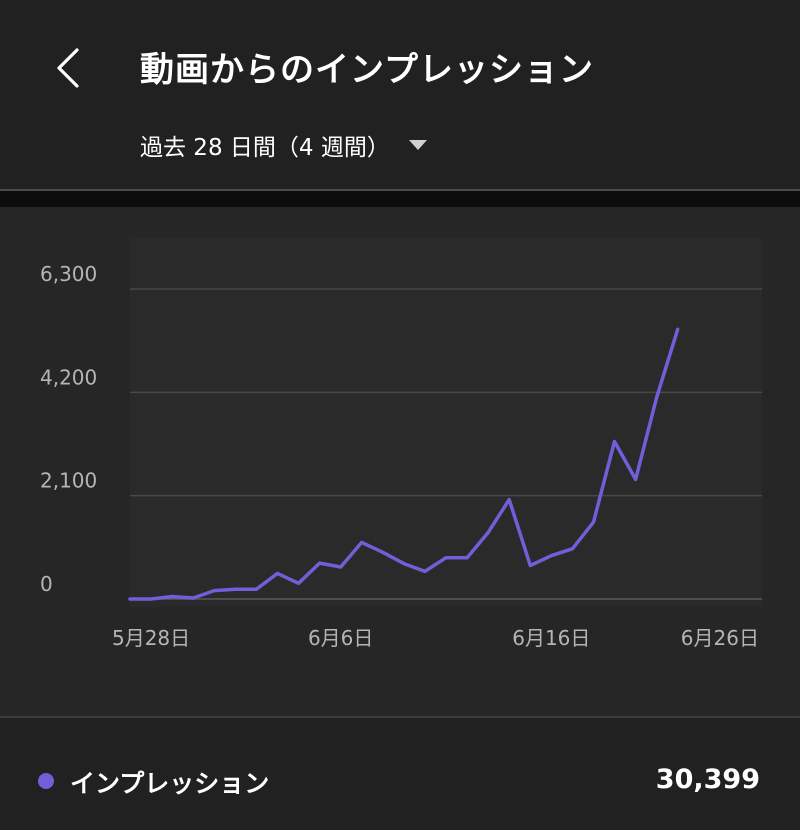  What do you see at coordinates (265, 148) in the screenshot?
I see `period-label: 過去 28 日間（4 週間）` at bounding box center [265, 148].